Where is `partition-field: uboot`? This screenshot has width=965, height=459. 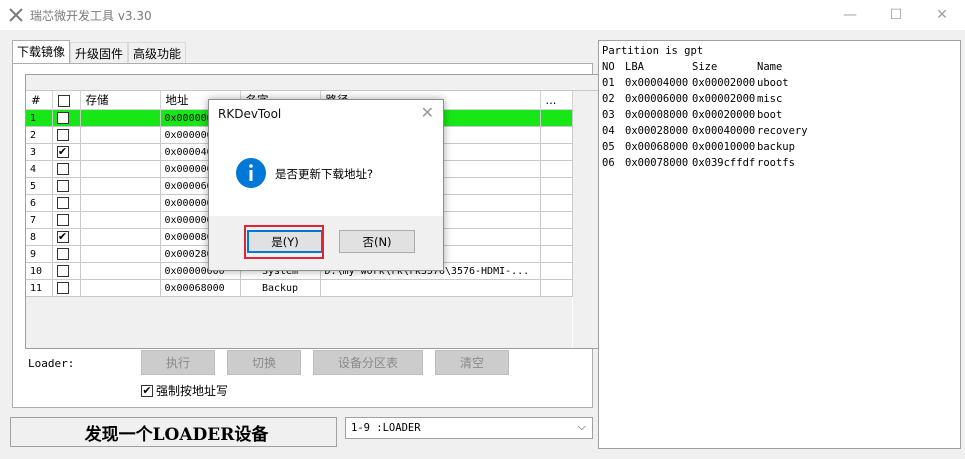
partition-field: uboot is located at coordinates (773, 83).